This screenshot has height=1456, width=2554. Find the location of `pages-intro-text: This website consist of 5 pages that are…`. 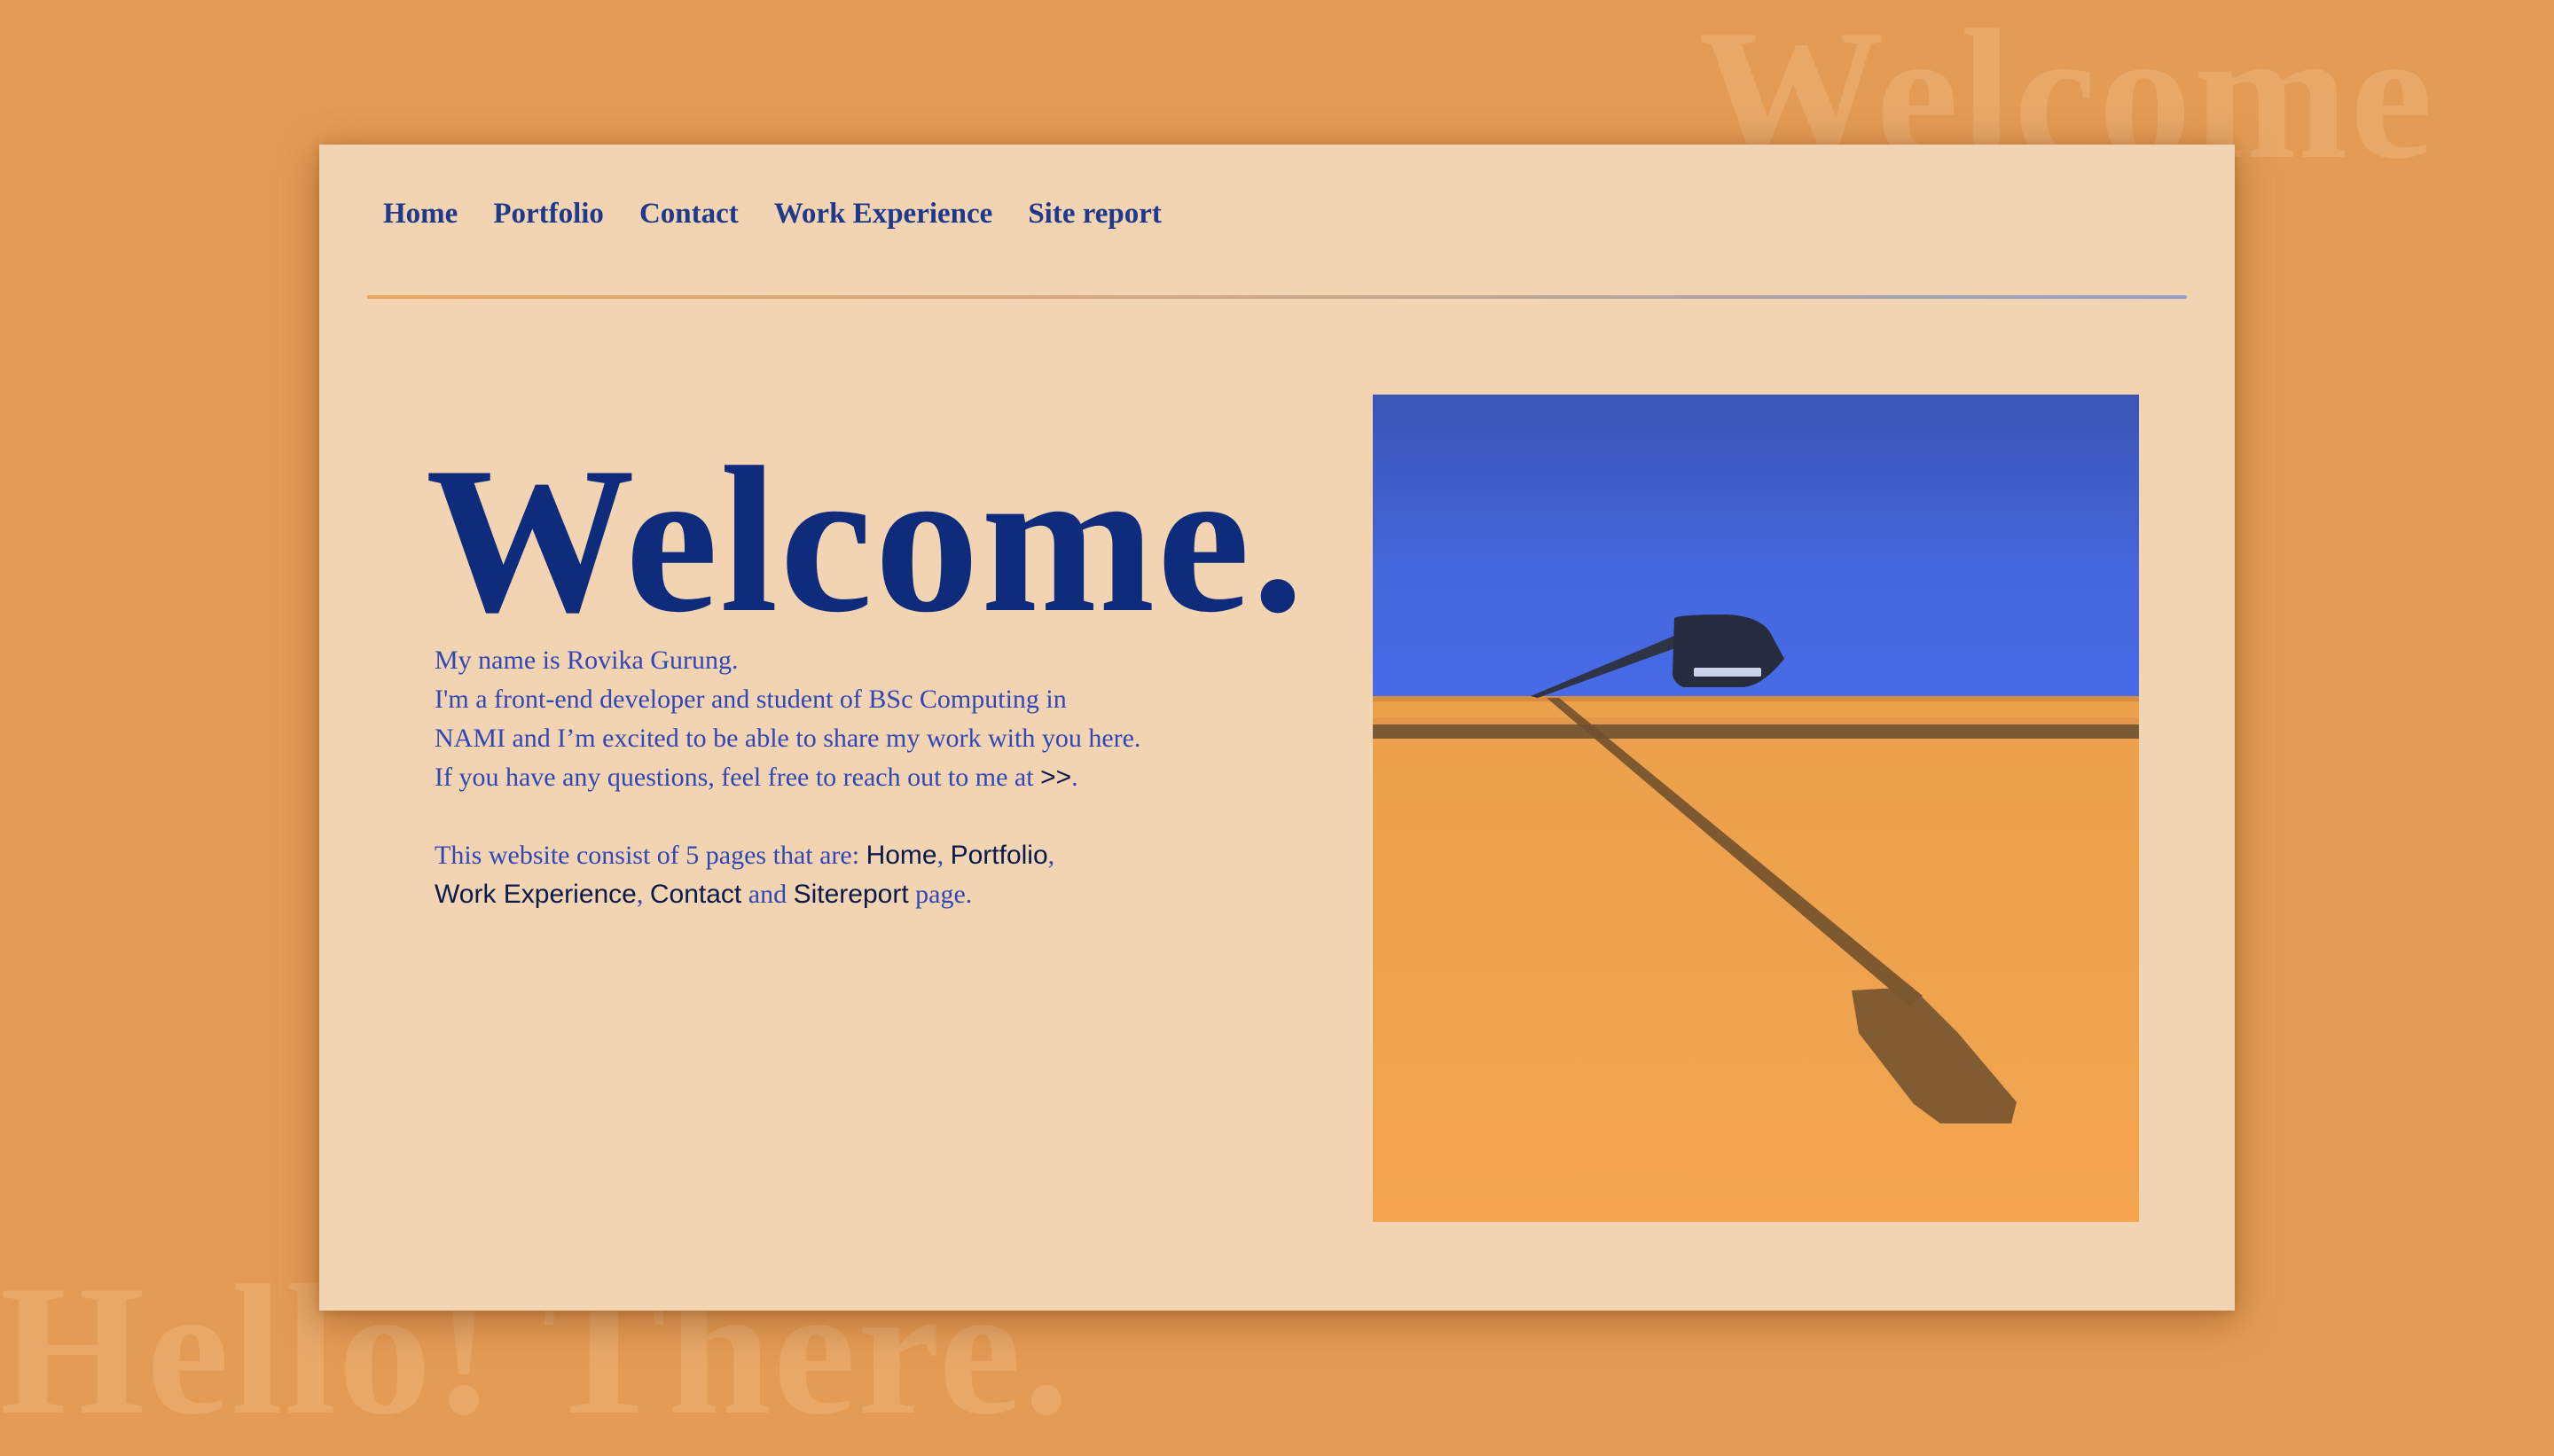

pages-intro-text: This website consist of 5 pages that are… is located at coordinates (650, 855).